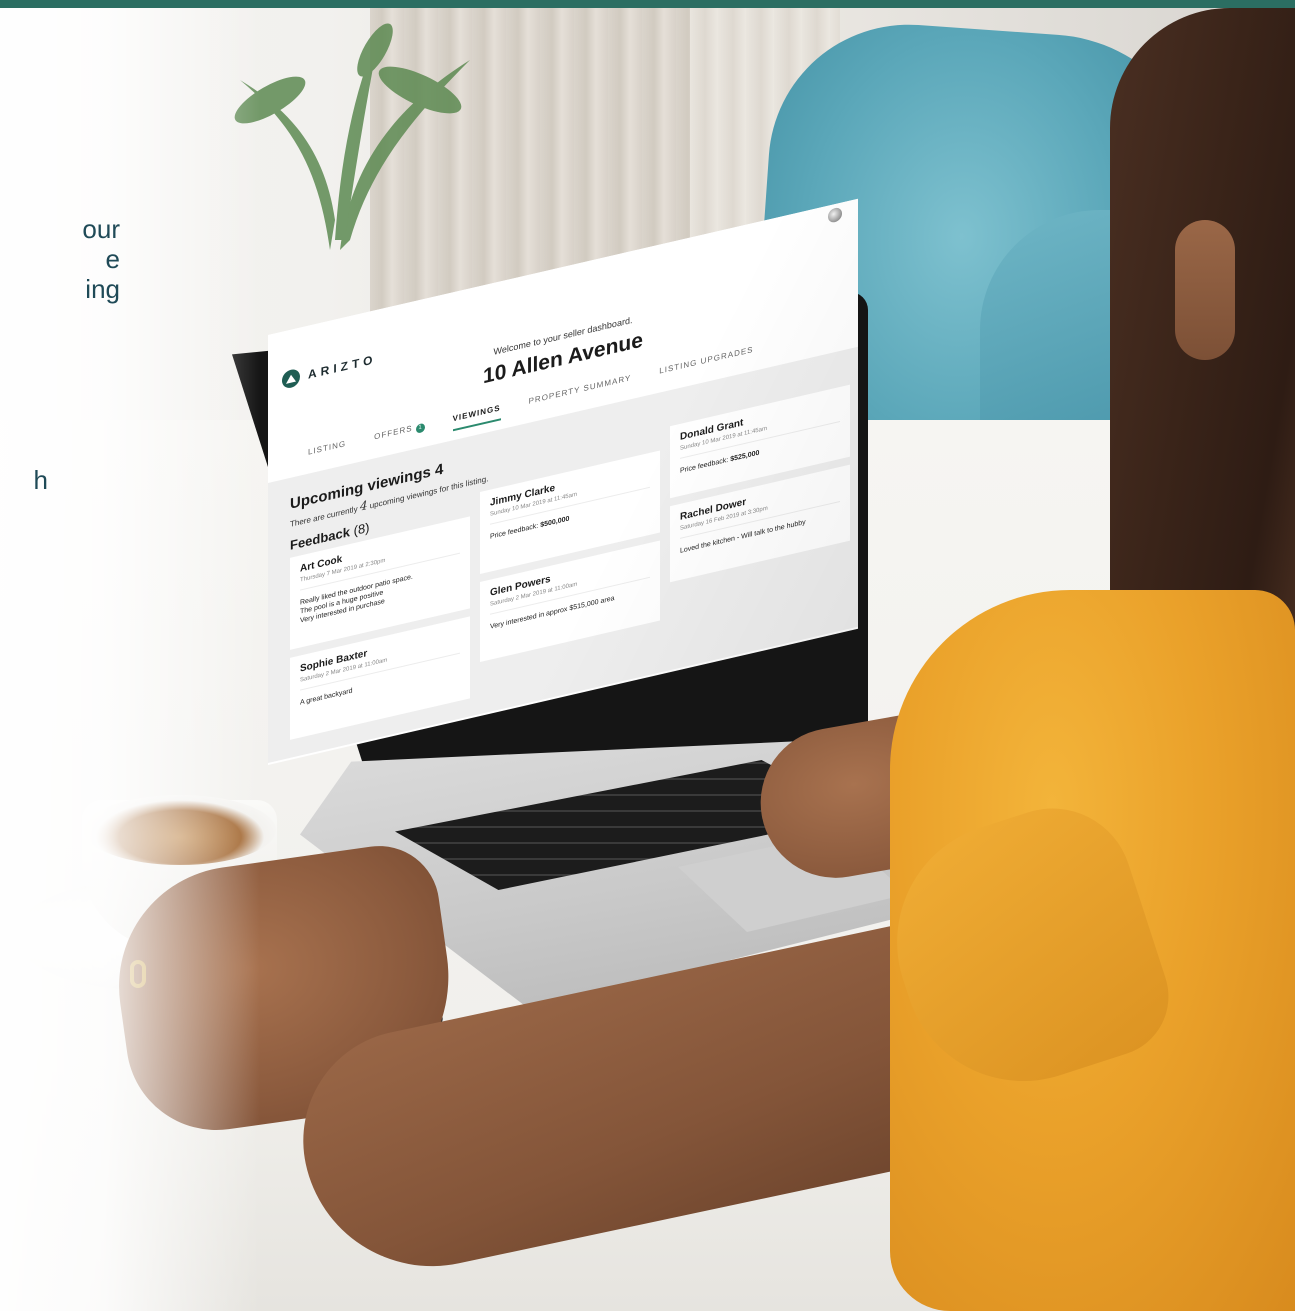 This screenshot has height=1311, width=1295. Describe the element at coordinates (102, 289) in the screenshot. I see `headline-line: ing` at that location.